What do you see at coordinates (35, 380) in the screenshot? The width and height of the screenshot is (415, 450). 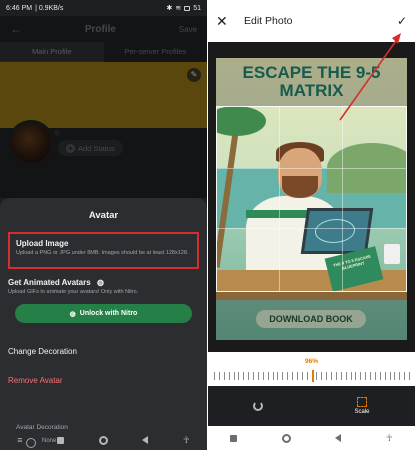 I see `remove-avatar-label: Remove Avatar` at bounding box center [35, 380].